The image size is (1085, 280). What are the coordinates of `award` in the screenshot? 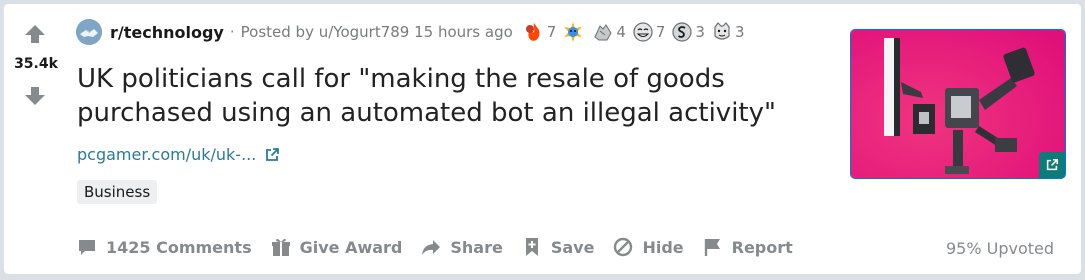 It's located at (574, 32).